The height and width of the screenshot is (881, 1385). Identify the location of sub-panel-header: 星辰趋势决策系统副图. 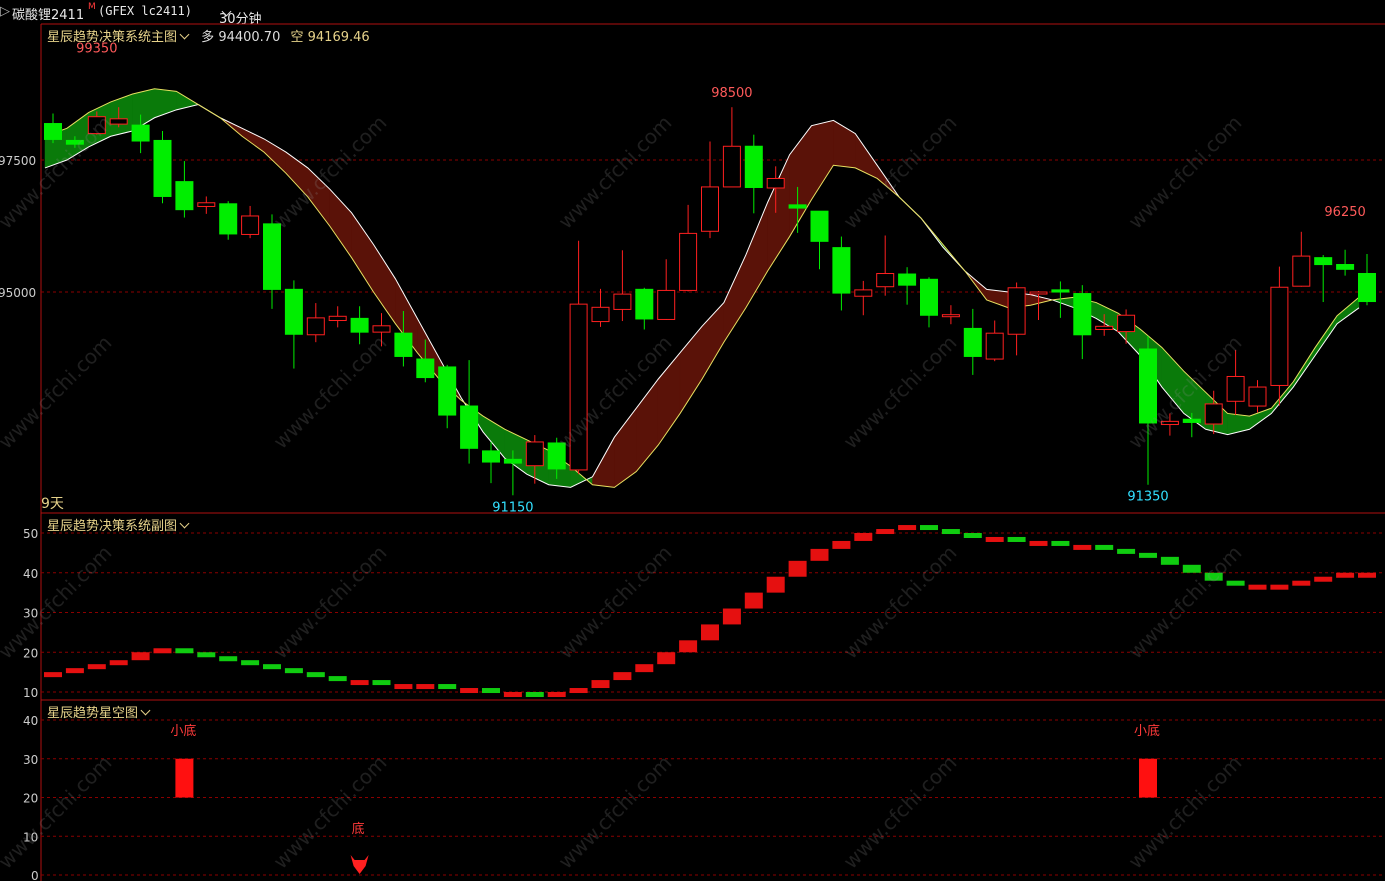
(119, 524).